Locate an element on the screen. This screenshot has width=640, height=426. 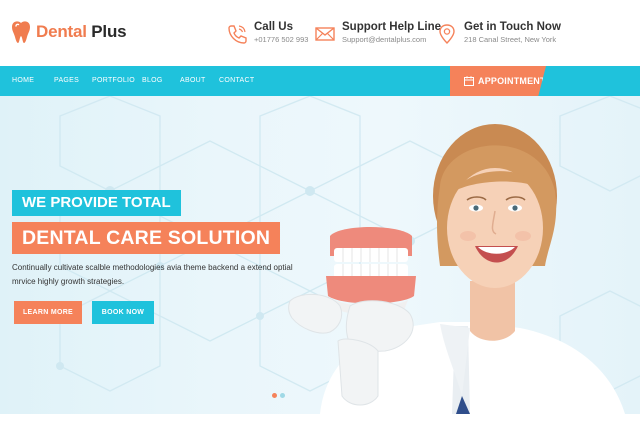
nav-item-pages: PAGES is located at coordinates (66, 80).